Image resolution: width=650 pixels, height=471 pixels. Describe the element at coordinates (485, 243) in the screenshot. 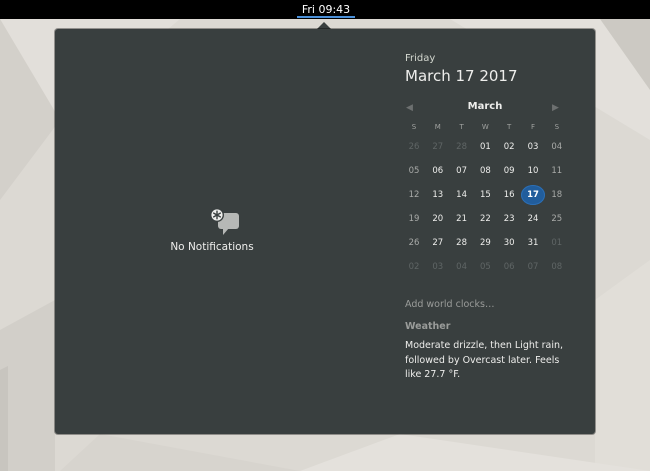

I see `calendar-day: 29` at that location.